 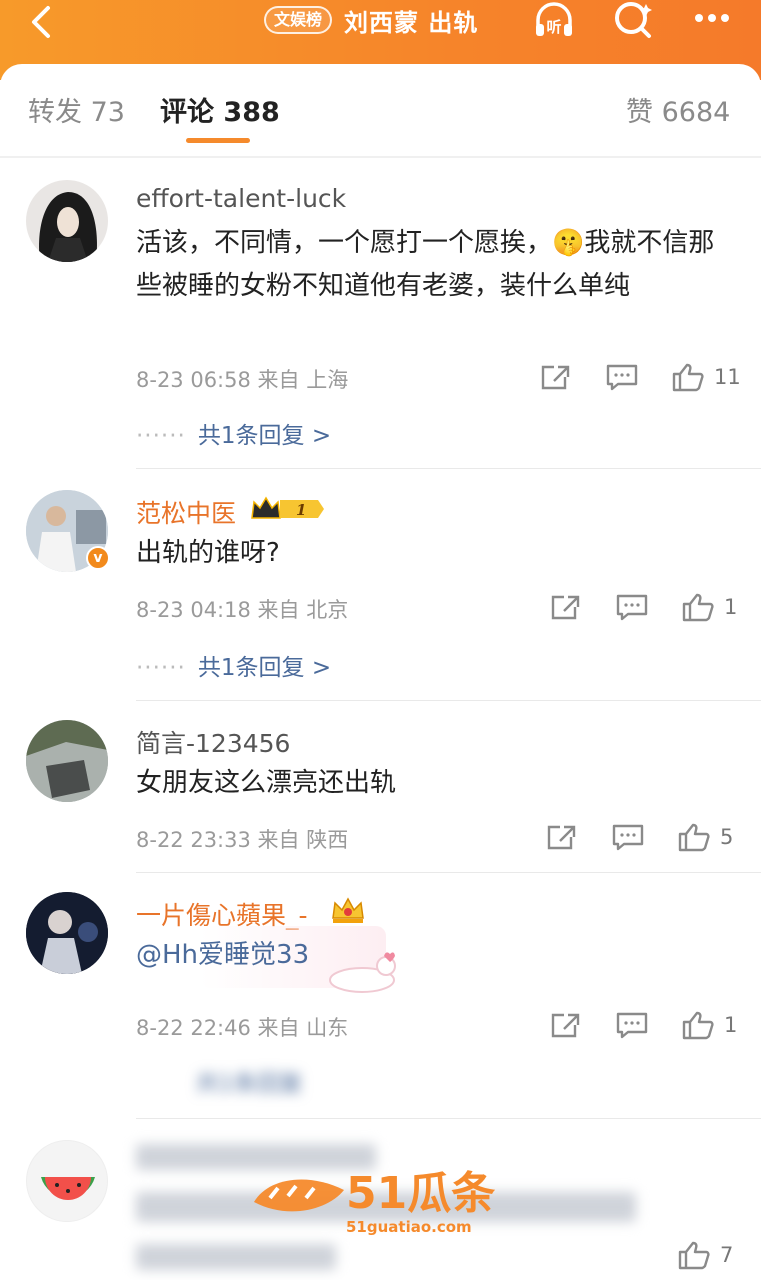 I want to click on view-replies-link: 共1条回复, so click(x=249, y=1081).